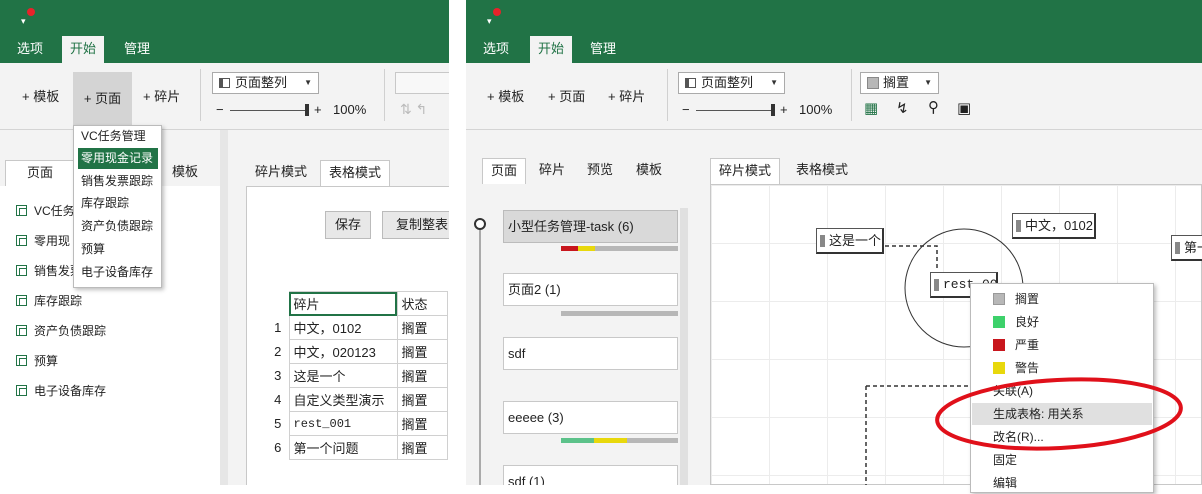 The height and width of the screenshot is (494, 1202). What do you see at coordinates (1059, 414) in the screenshot?
I see `highlight-ellipse` at bounding box center [1059, 414].